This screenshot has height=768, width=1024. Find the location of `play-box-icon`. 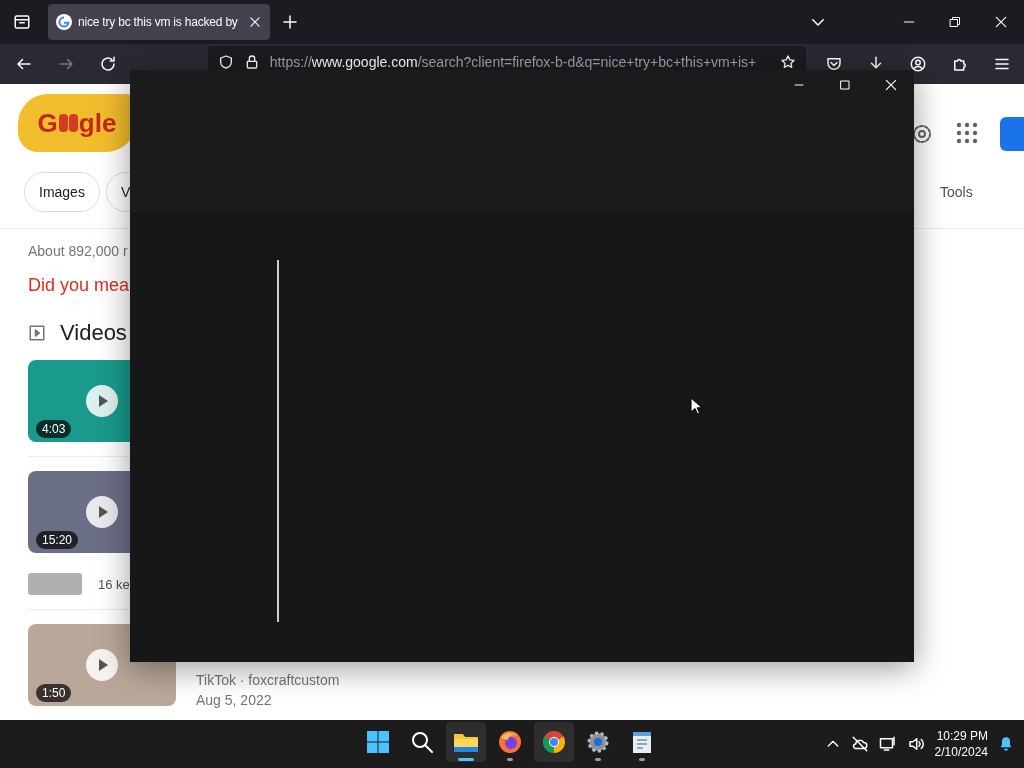

play-box-icon is located at coordinates (37, 333).